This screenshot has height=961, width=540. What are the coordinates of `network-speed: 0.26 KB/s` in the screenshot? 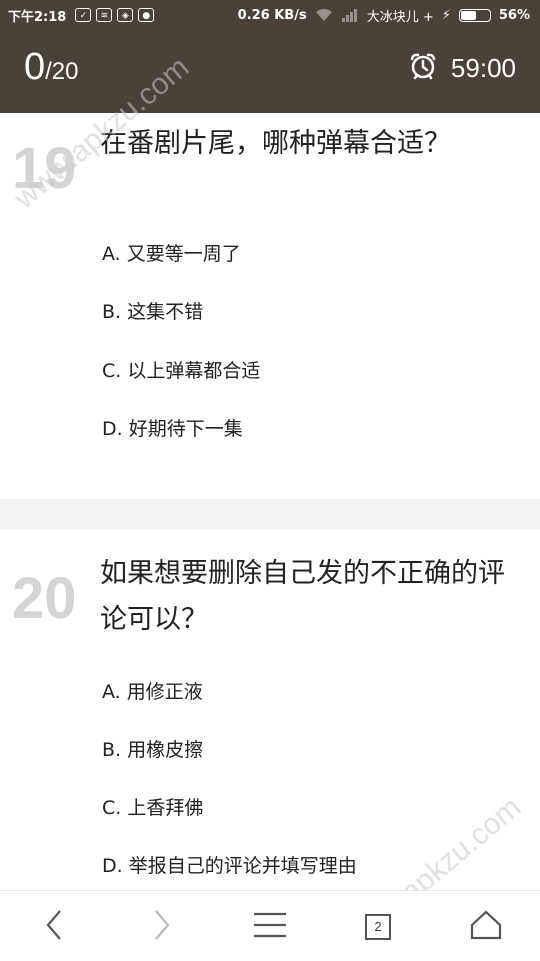 It's located at (272, 15).